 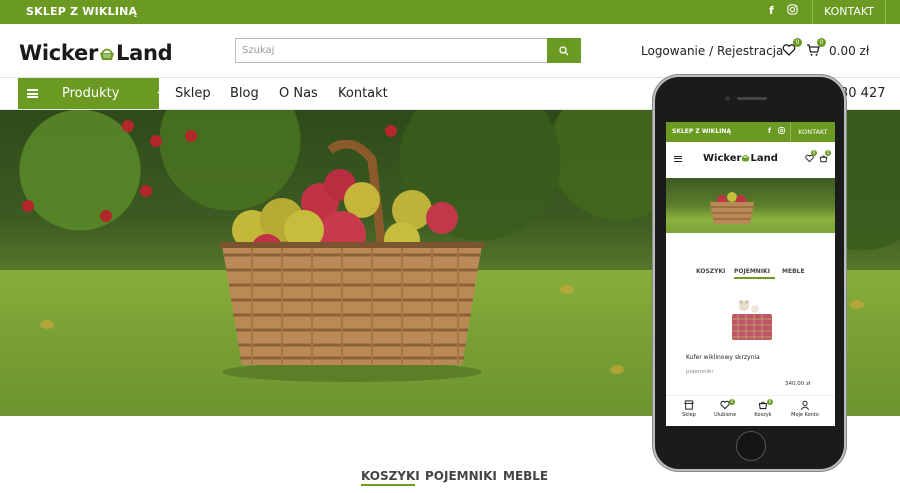 I want to click on shop-tagline: SKLEP Z WIKLINĄ, so click(x=82, y=11).